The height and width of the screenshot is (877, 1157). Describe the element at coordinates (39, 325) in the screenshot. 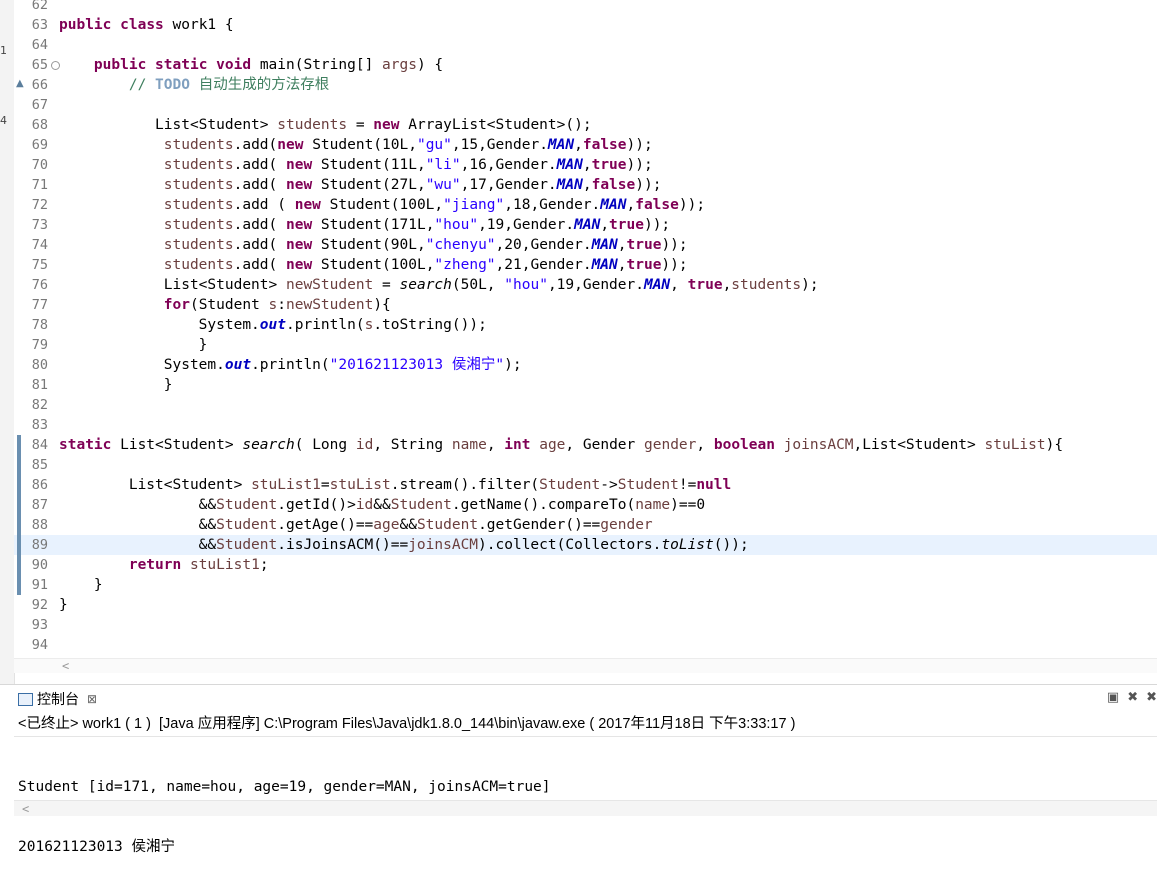

I see `line-number: 78` at that location.